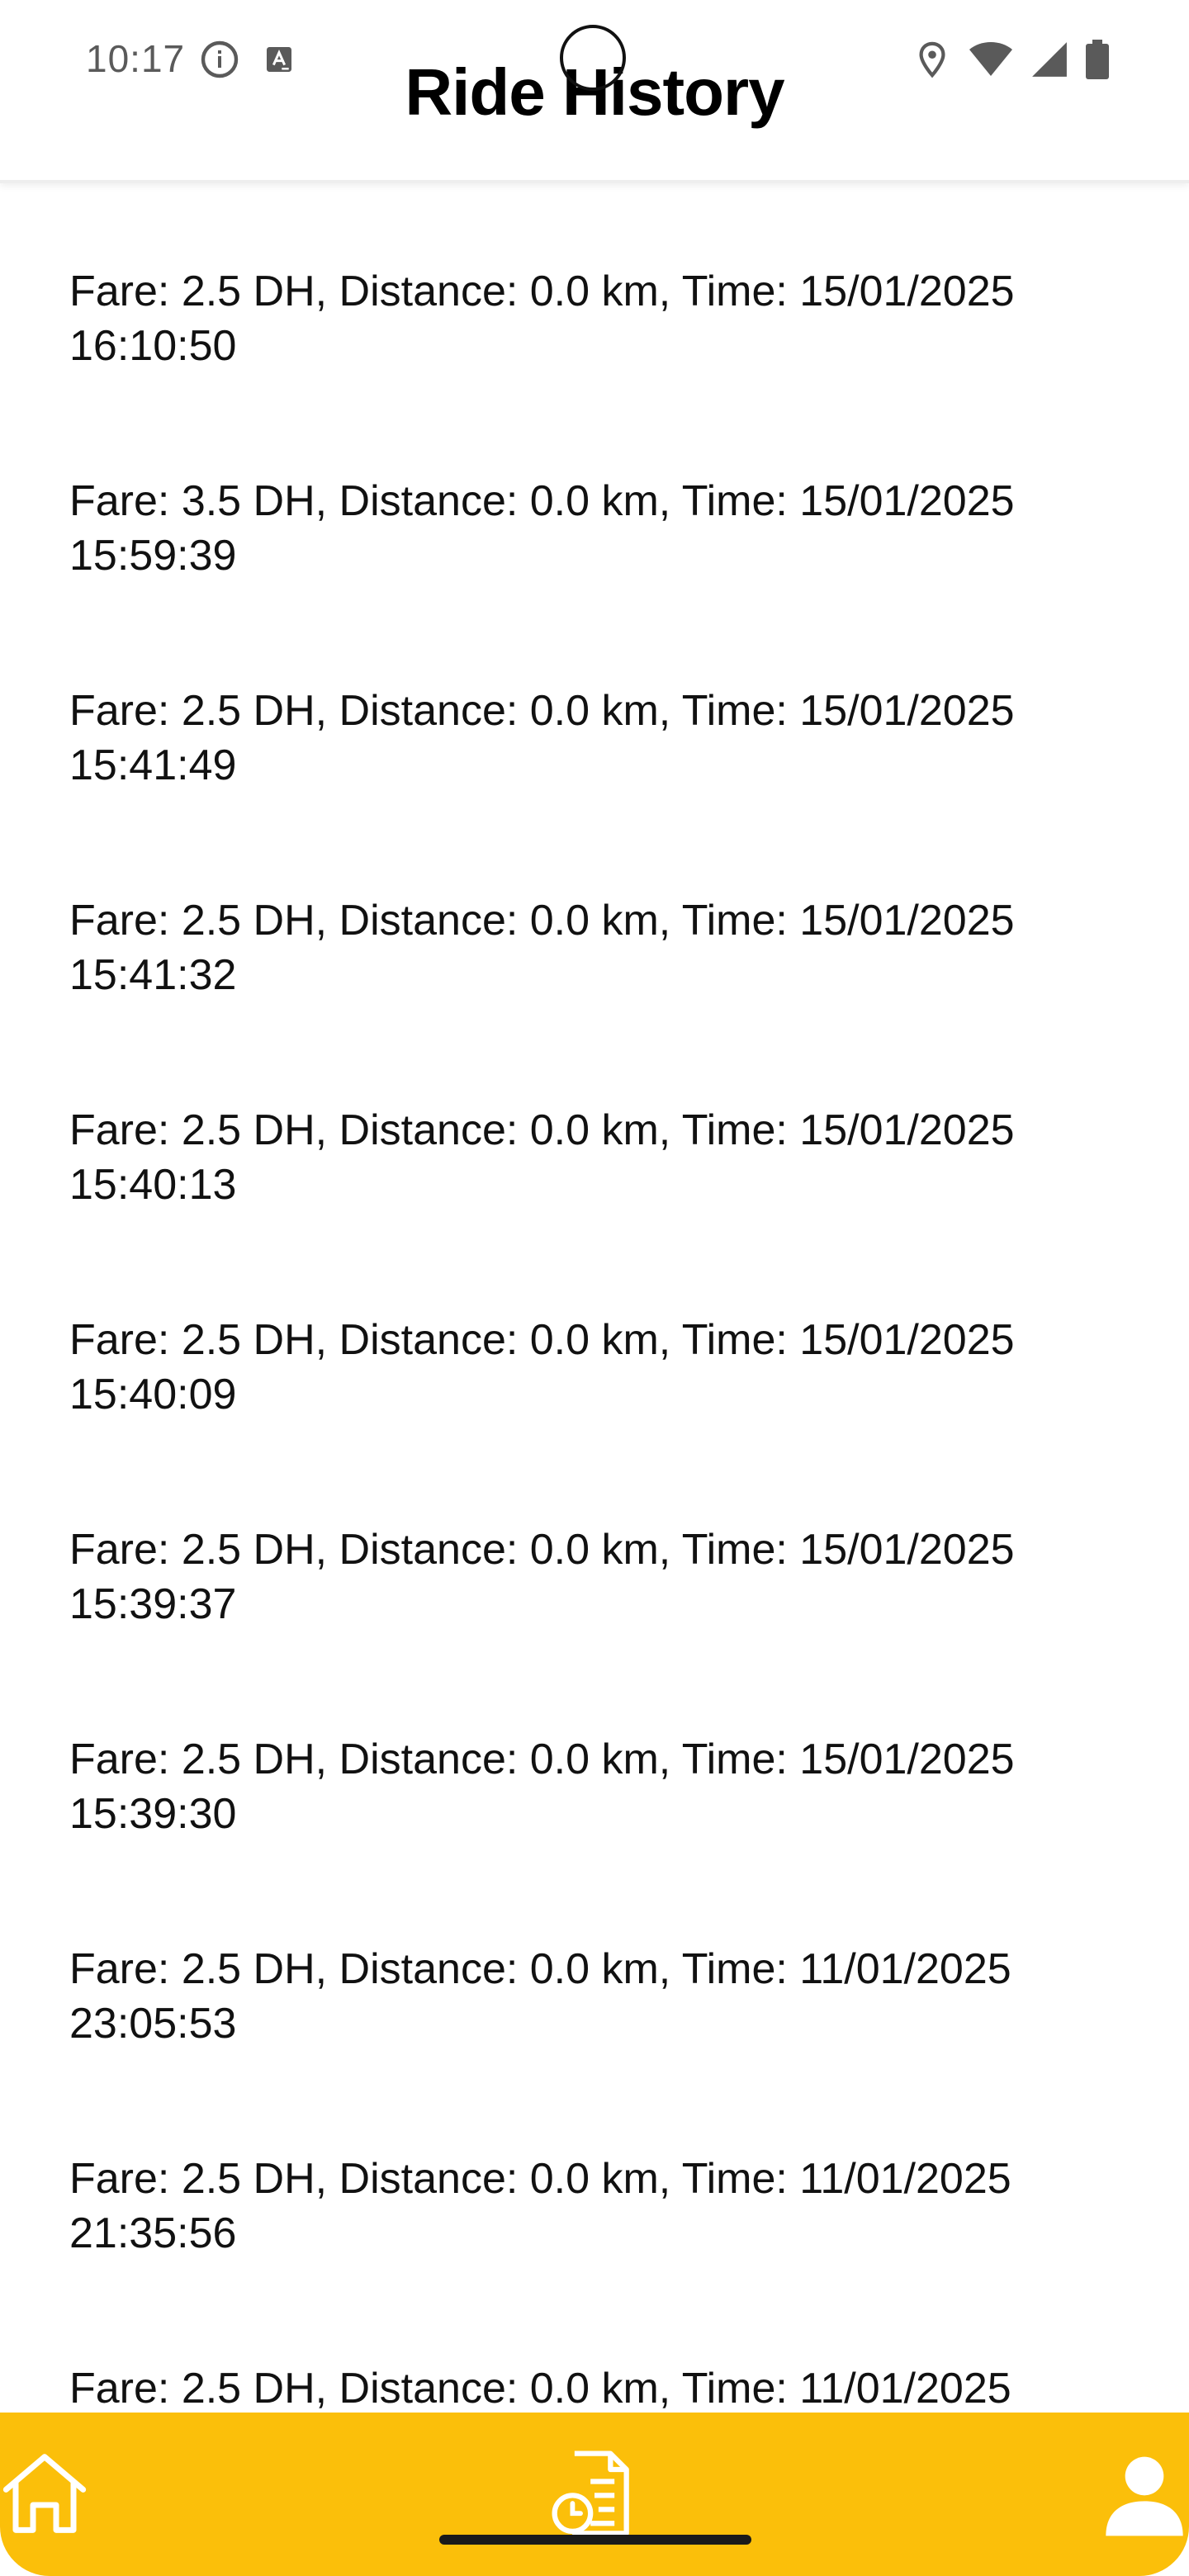 This screenshot has width=1189, height=2576. What do you see at coordinates (1049, 61) in the screenshot?
I see `signal-icon` at bounding box center [1049, 61].